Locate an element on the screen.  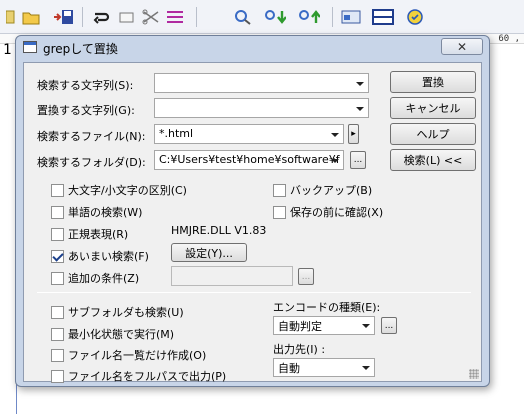
window-app-icon is located at coordinates (30, 47).